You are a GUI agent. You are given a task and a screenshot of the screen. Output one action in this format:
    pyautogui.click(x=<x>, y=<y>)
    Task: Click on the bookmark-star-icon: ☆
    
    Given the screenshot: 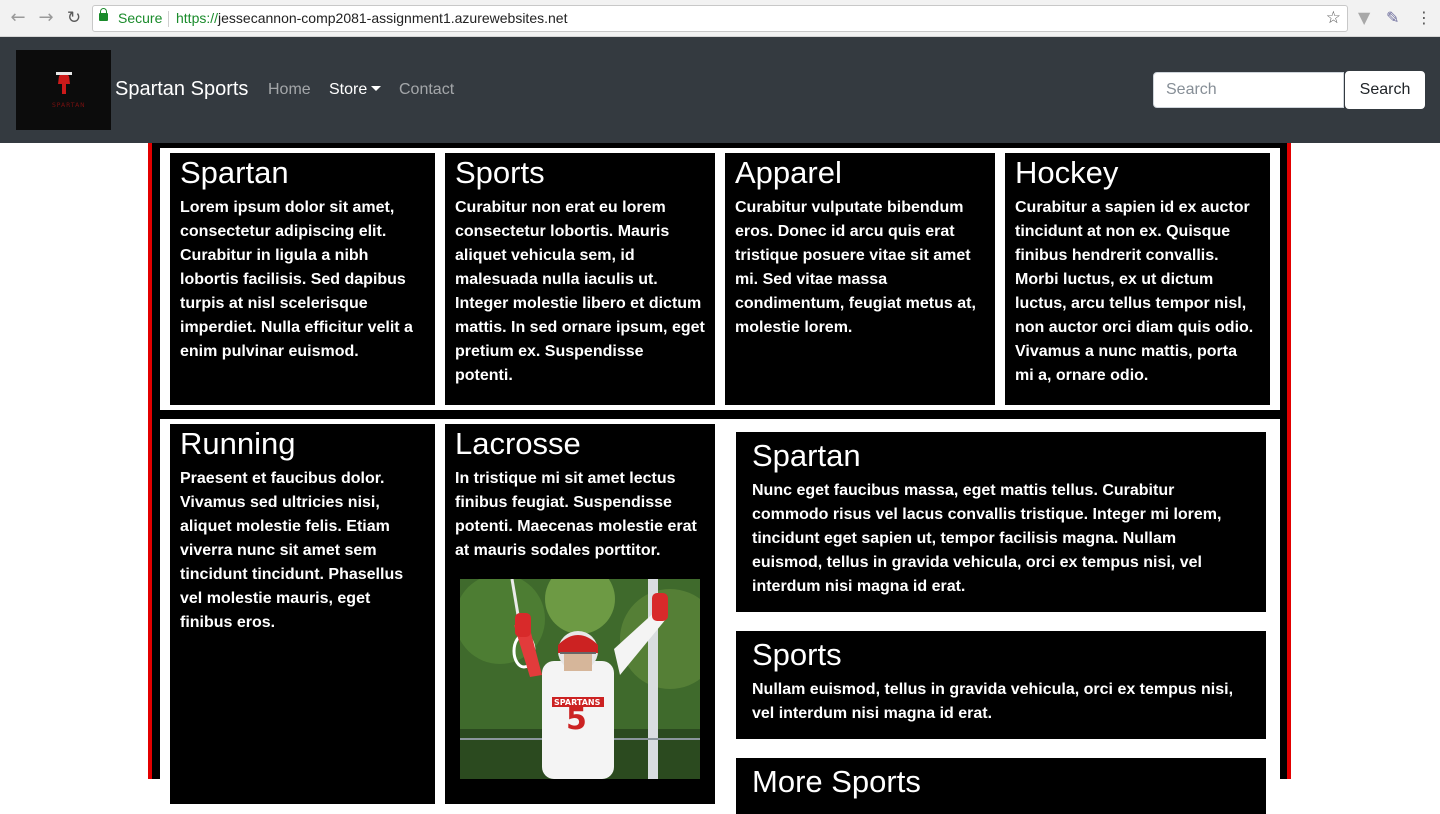 What is the action you would take?
    pyautogui.click(x=1333, y=18)
    